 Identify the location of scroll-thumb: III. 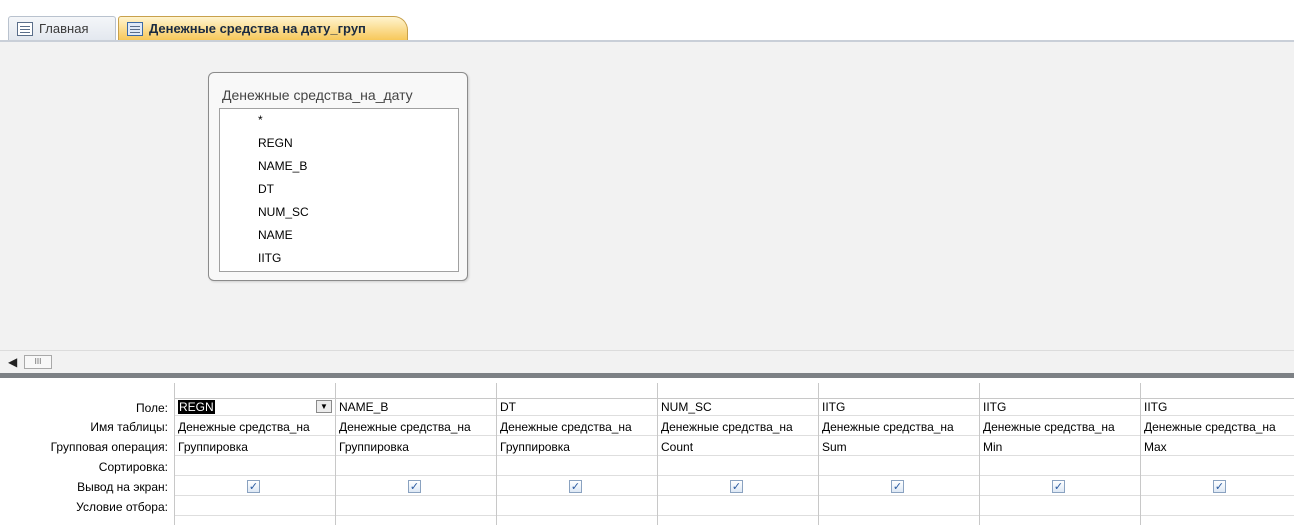
(38, 362).